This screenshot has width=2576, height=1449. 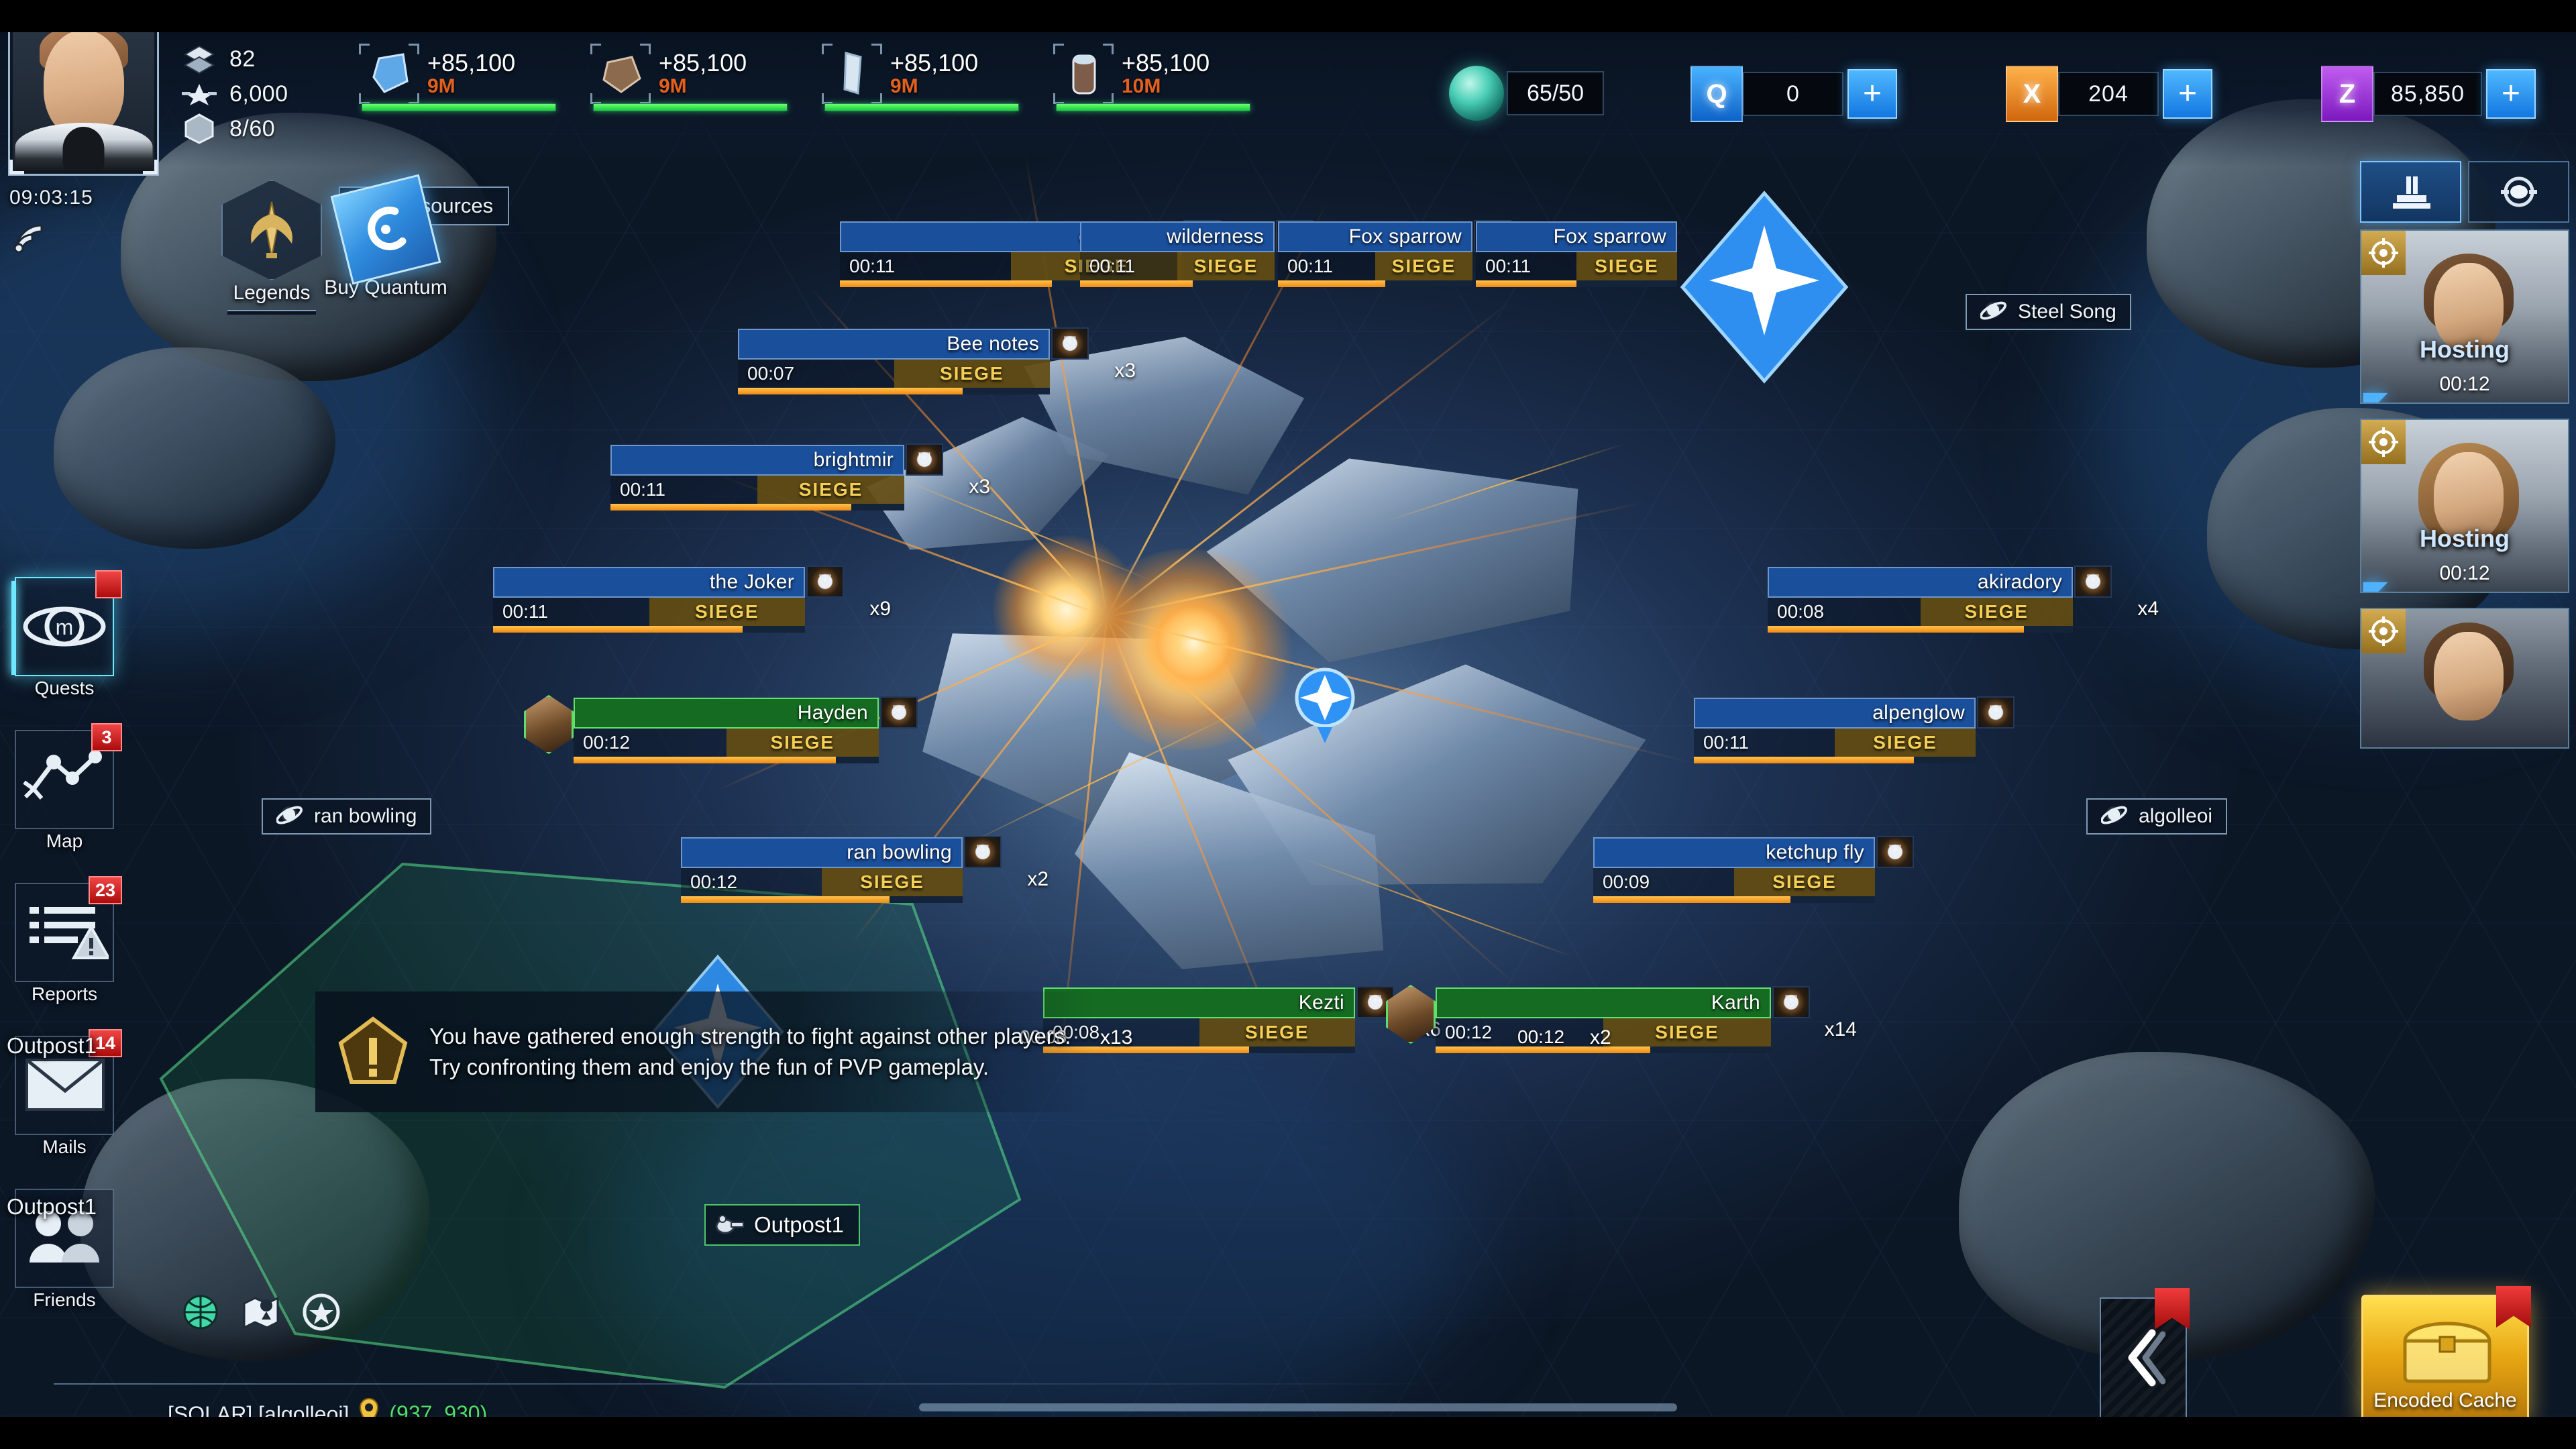 I want to click on horizontal-scrollbar, so click(x=1298, y=1407).